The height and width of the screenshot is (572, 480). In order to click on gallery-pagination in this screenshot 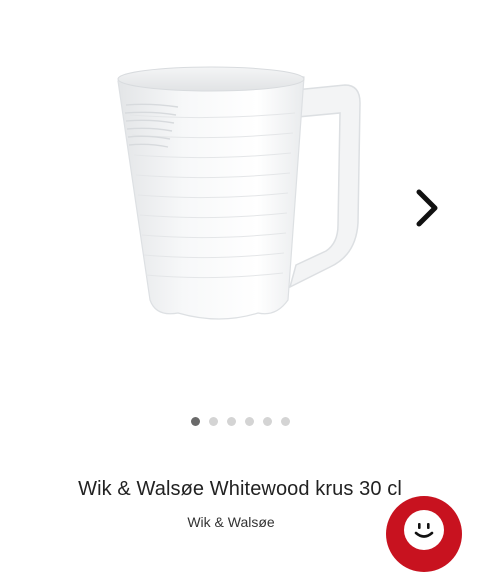, I will do `click(240, 421)`.